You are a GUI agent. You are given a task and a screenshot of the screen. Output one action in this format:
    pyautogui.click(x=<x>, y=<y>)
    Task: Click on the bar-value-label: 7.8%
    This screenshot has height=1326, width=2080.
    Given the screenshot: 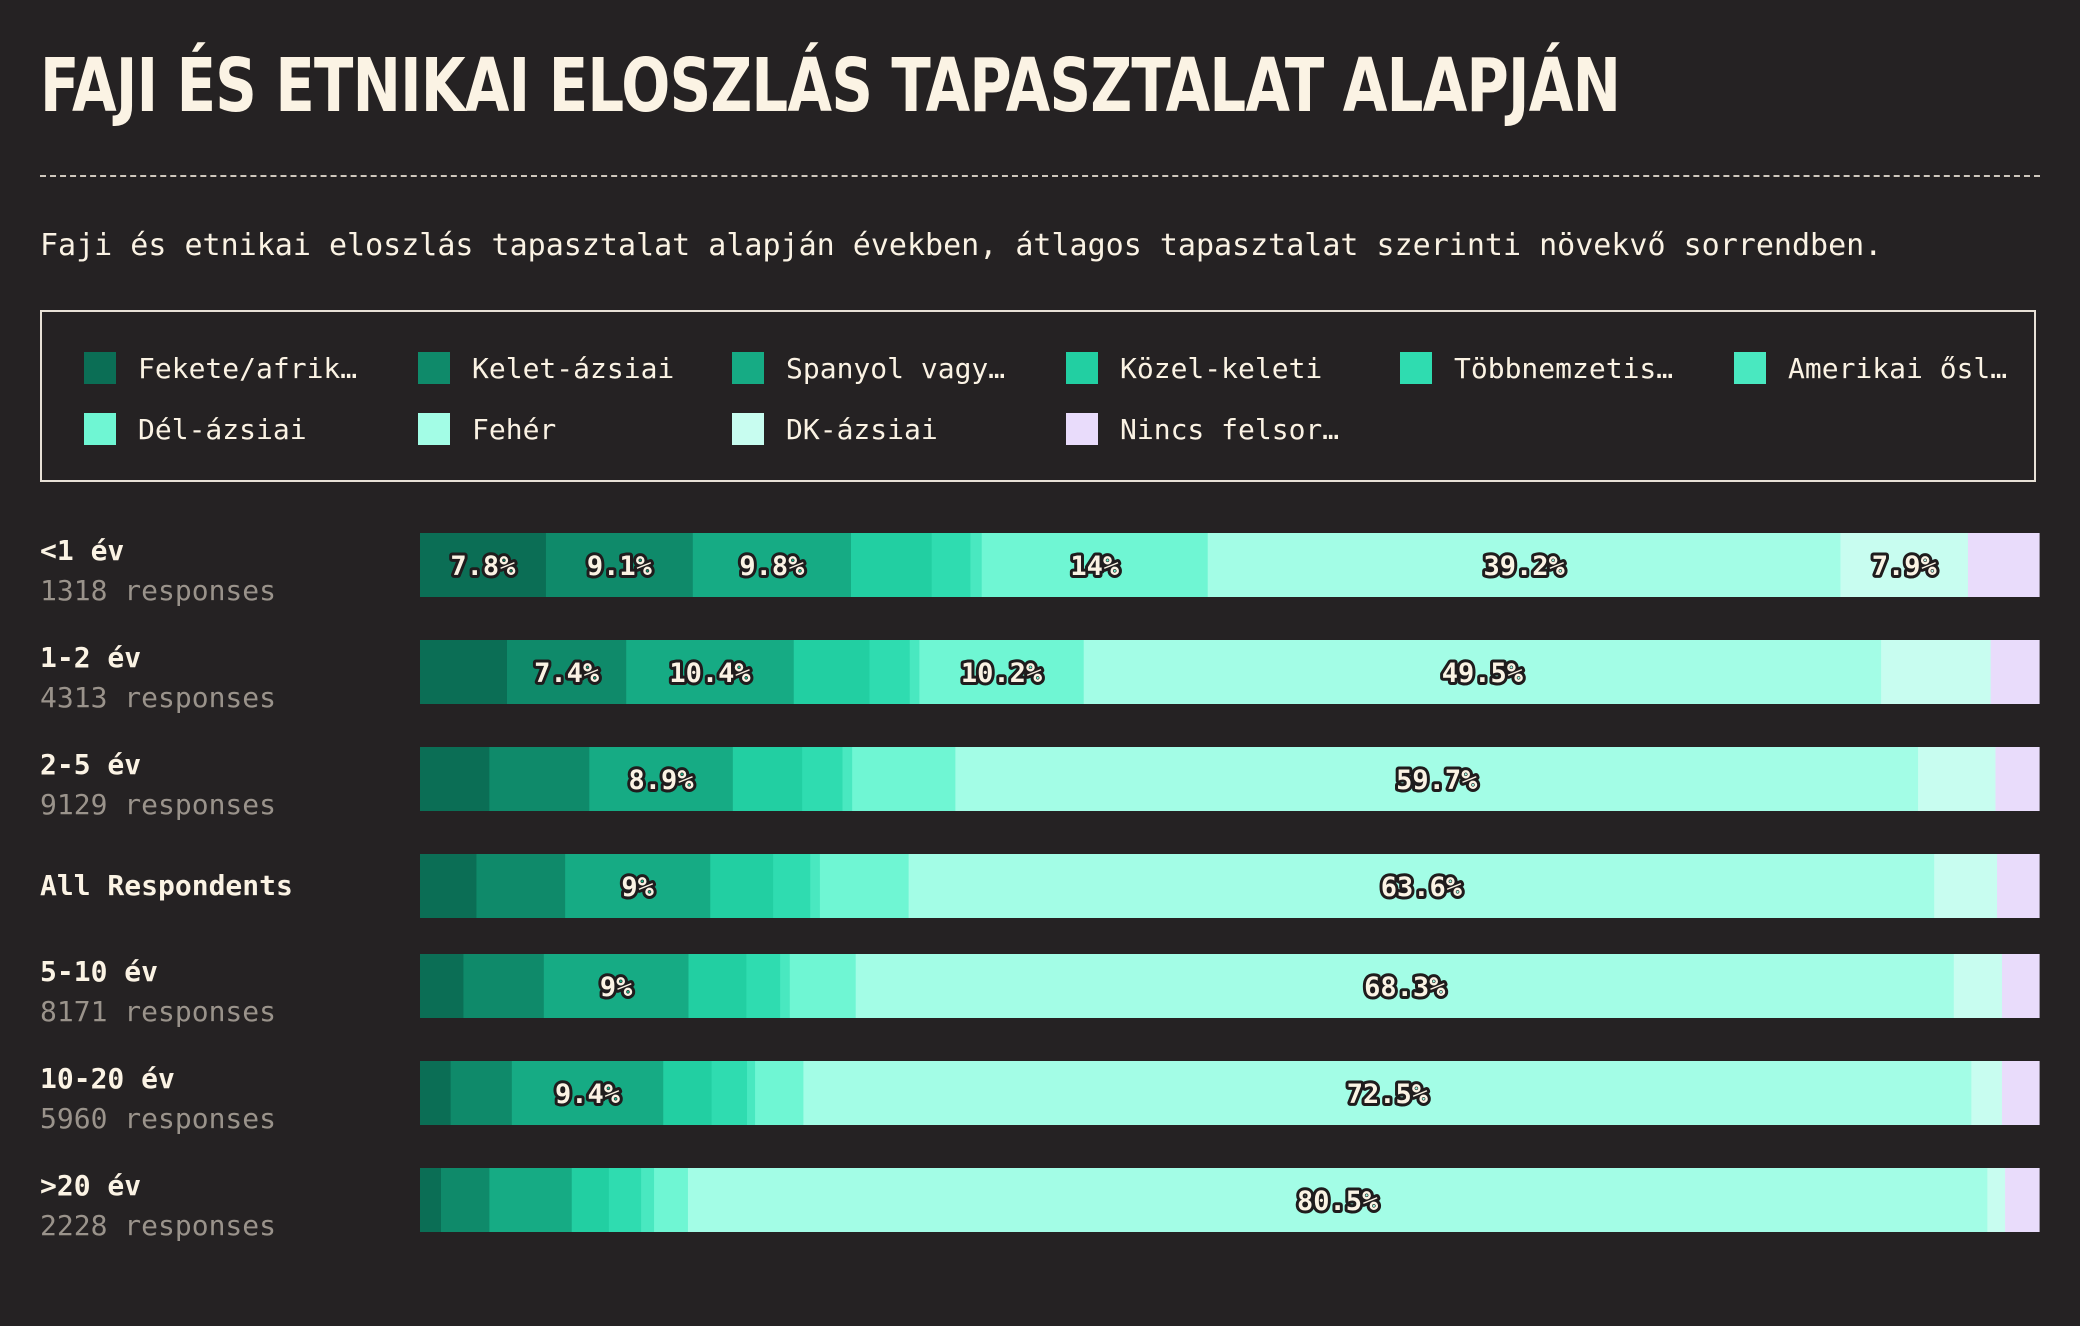 What is the action you would take?
    pyautogui.click(x=483, y=566)
    